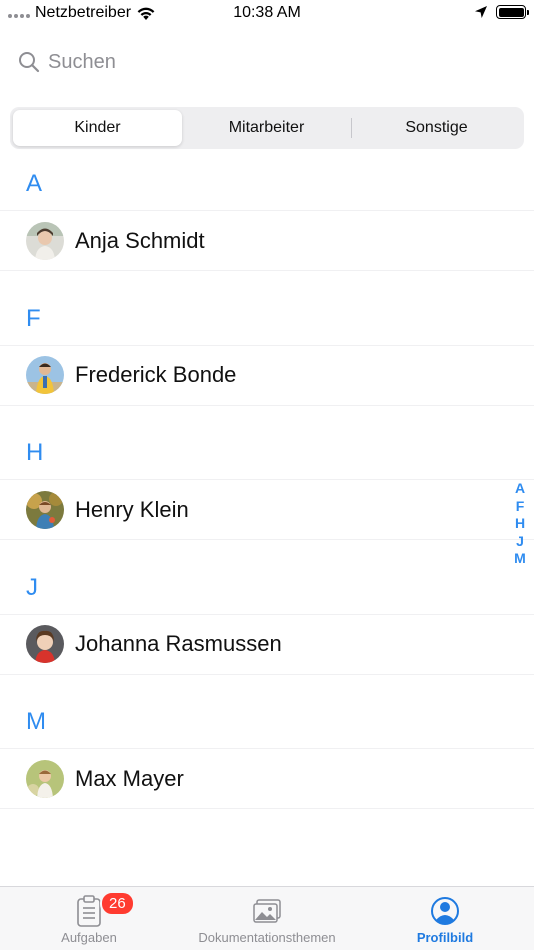 Image resolution: width=534 pixels, height=950 pixels. What do you see at coordinates (512, 12) in the screenshot?
I see `battery-icon` at bounding box center [512, 12].